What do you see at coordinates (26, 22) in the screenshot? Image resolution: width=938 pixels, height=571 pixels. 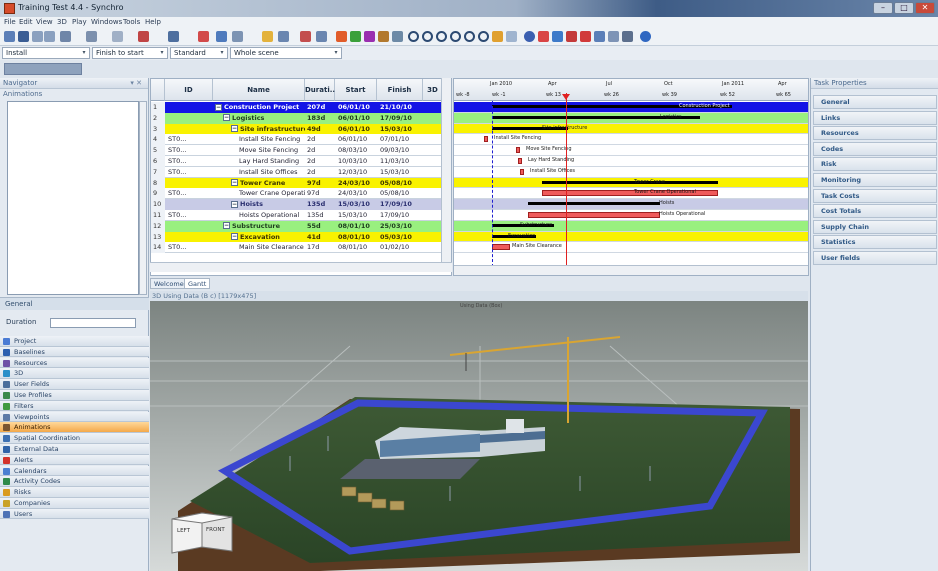 I see `menu-edit: Edit` at bounding box center [26, 22].